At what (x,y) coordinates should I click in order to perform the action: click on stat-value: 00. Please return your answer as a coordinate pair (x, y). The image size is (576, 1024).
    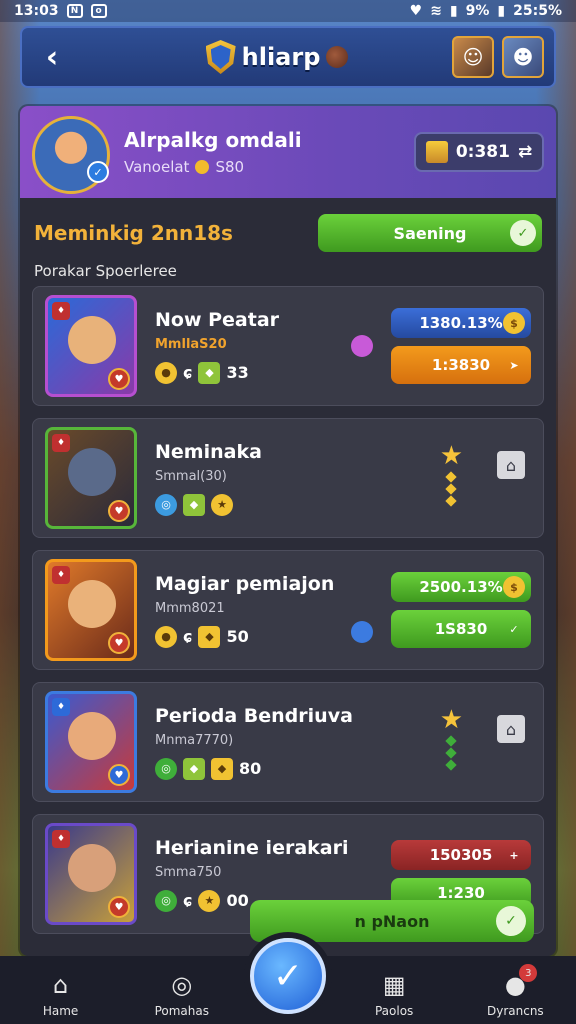
    Looking at the image, I should click on (237, 900).